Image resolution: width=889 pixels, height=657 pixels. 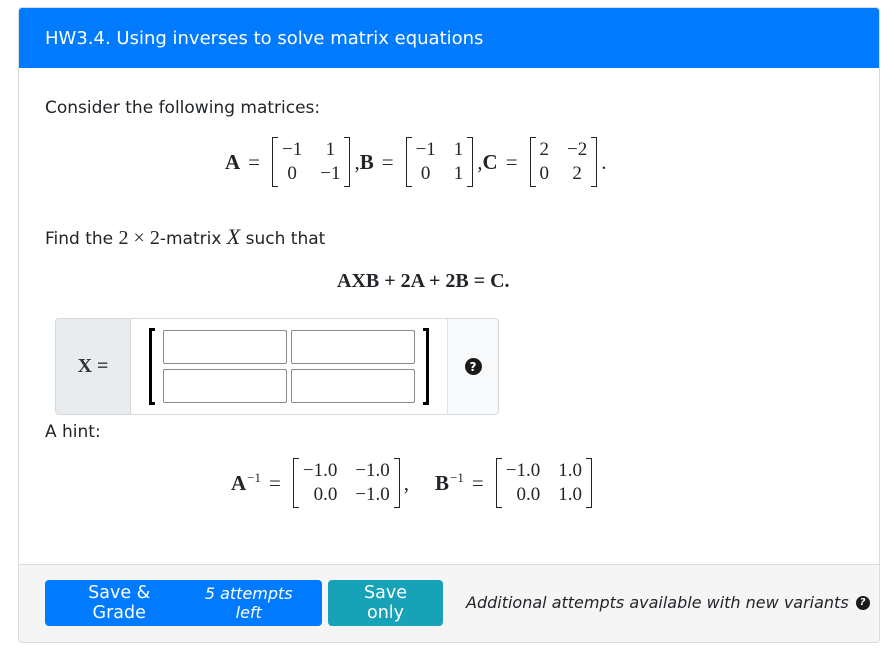 I want to click on answer-input-group: X = ?, so click(x=277, y=366).